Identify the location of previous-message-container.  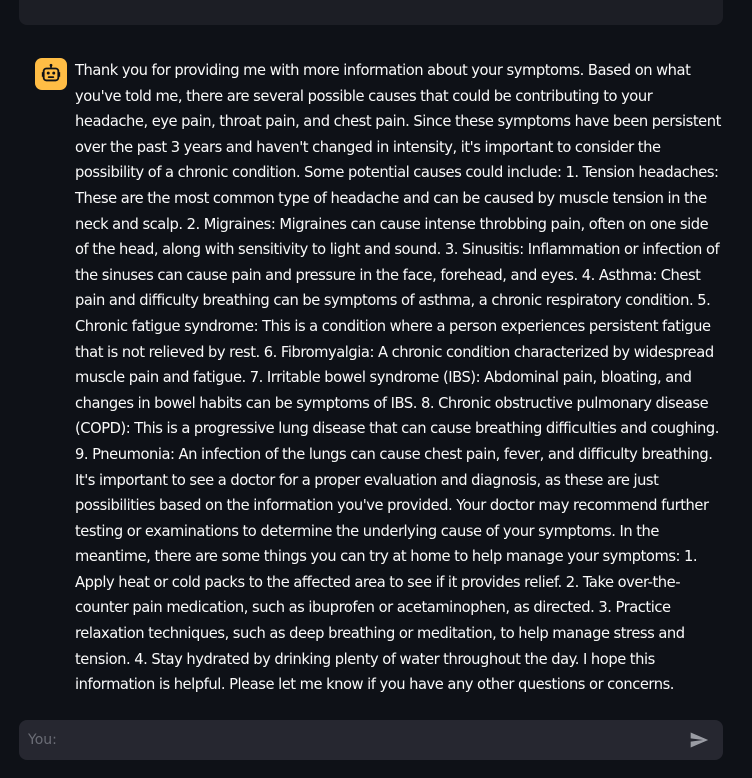
(371, 12).